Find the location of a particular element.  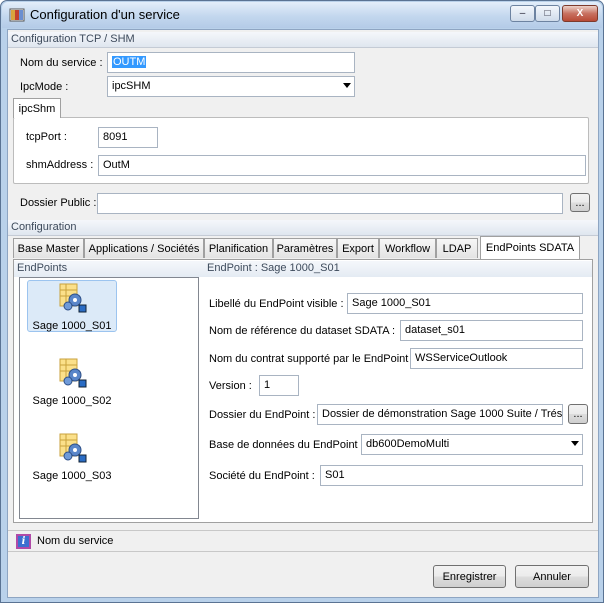

endpoint-item-s02: Sage 1000_S02 is located at coordinates (72, 381).